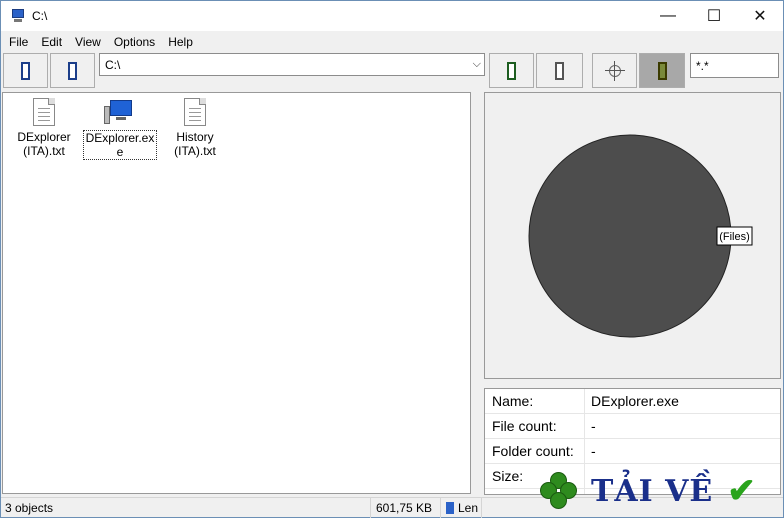 The image size is (784, 518). I want to click on back-icon, so click(25, 70).